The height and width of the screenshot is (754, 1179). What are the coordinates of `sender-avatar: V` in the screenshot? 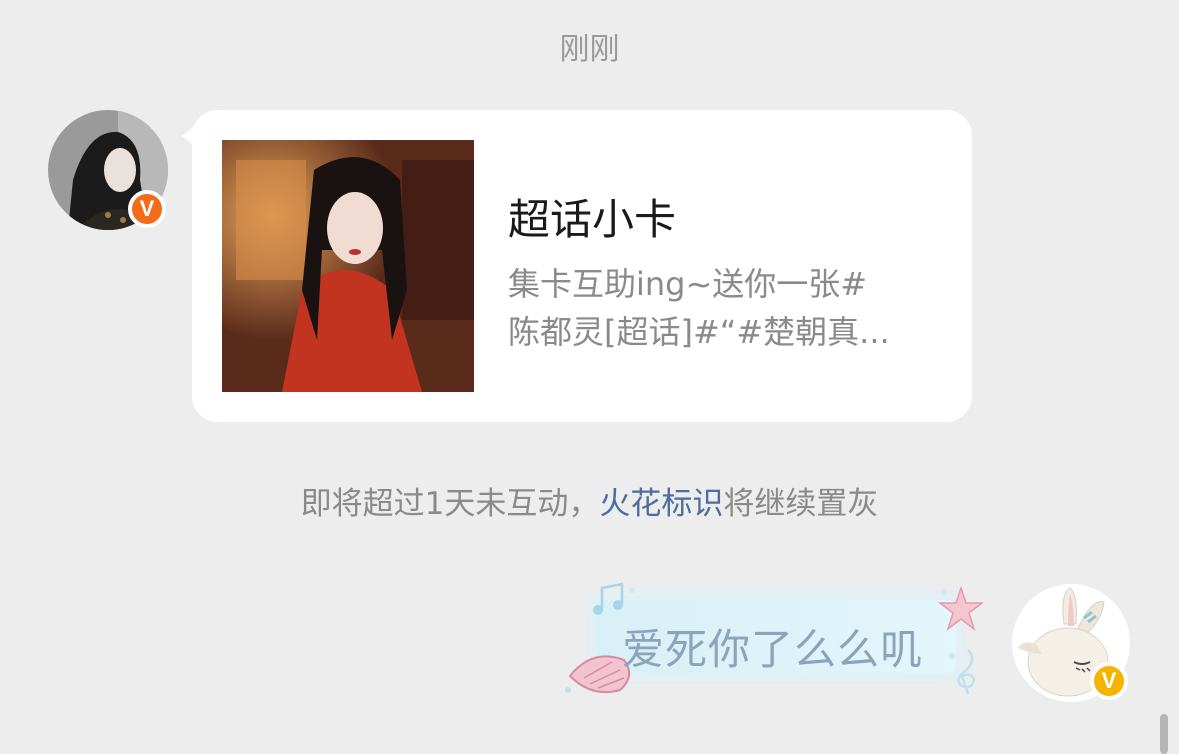 It's located at (108, 170).